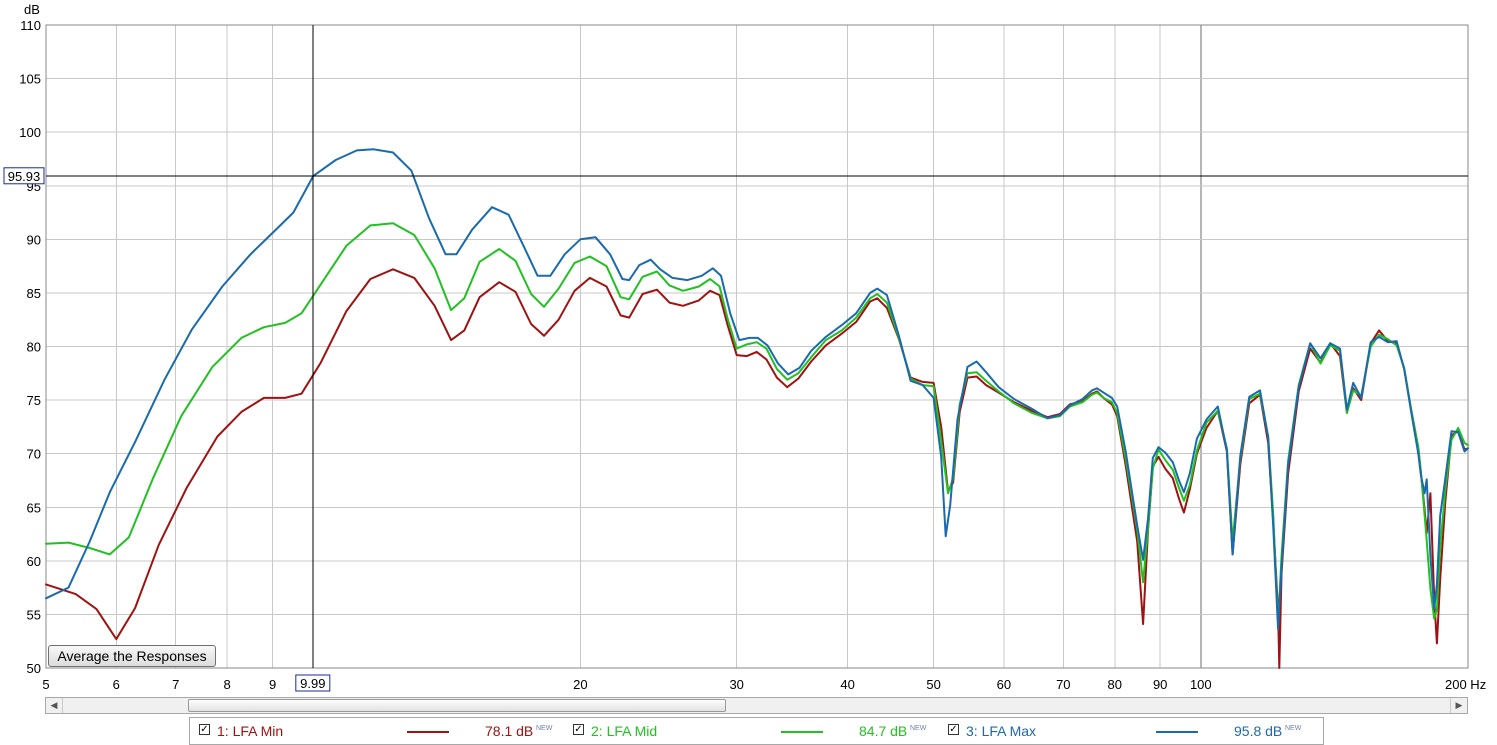 This screenshot has width=1497, height=745. I want to click on legend-name-lfa-max: 3: LFA Max, so click(1001, 731).